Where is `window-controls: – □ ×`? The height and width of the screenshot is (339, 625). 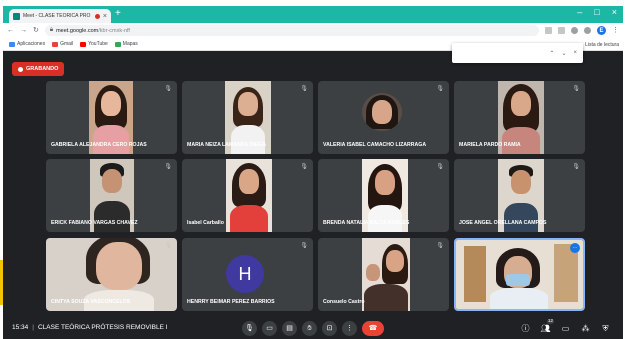 window-controls: – □ × is located at coordinates (597, 12).